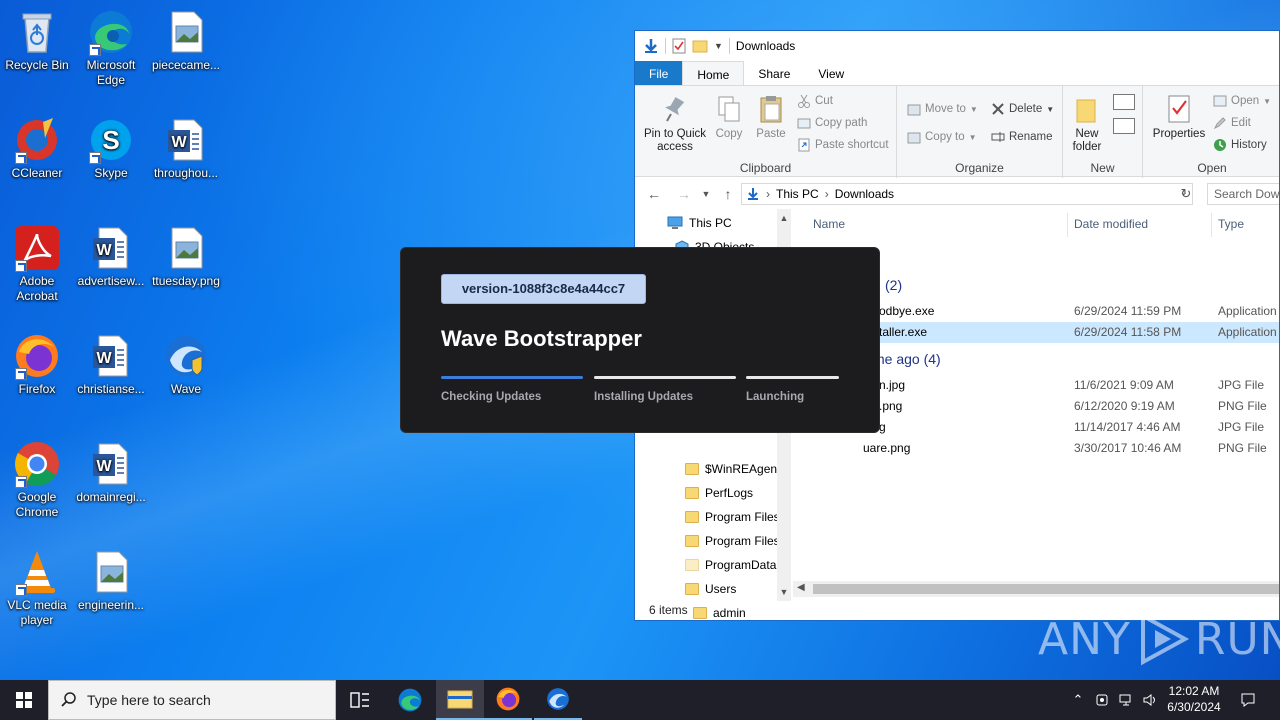 The width and height of the screenshot is (1280, 720). I want to click on scrollbar-thumb, so click(1046, 589).